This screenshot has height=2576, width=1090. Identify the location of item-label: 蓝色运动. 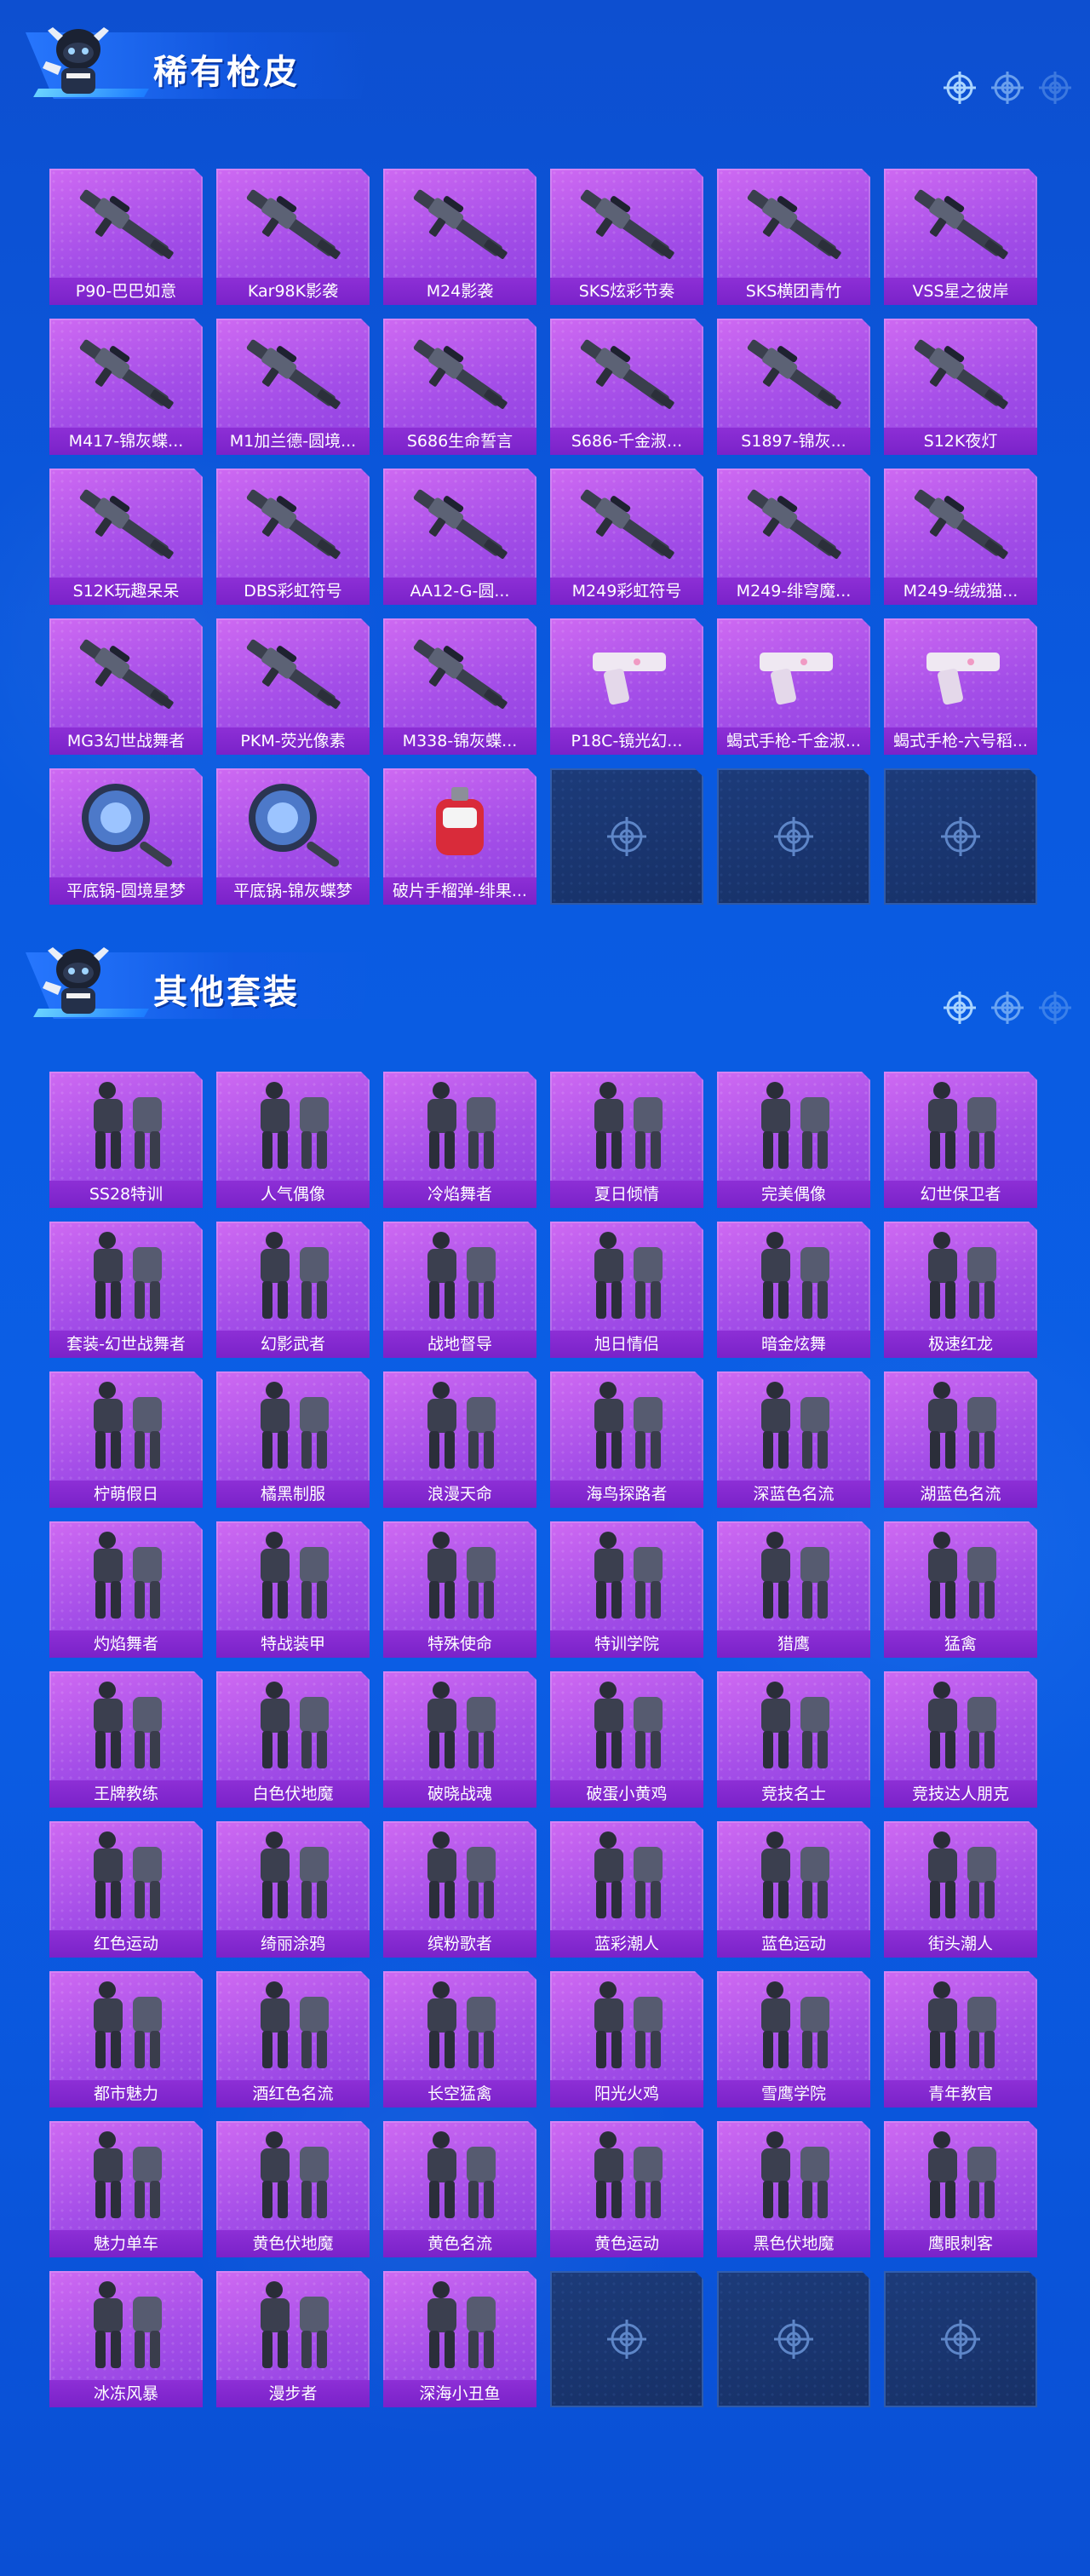
(793, 1944).